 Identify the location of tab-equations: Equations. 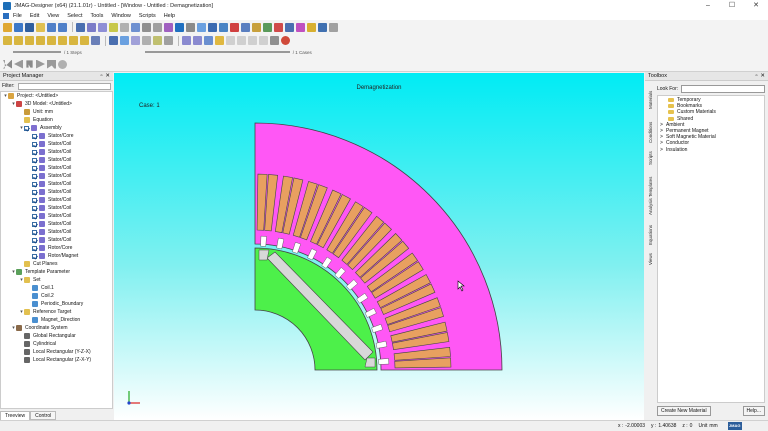
(650, 231).